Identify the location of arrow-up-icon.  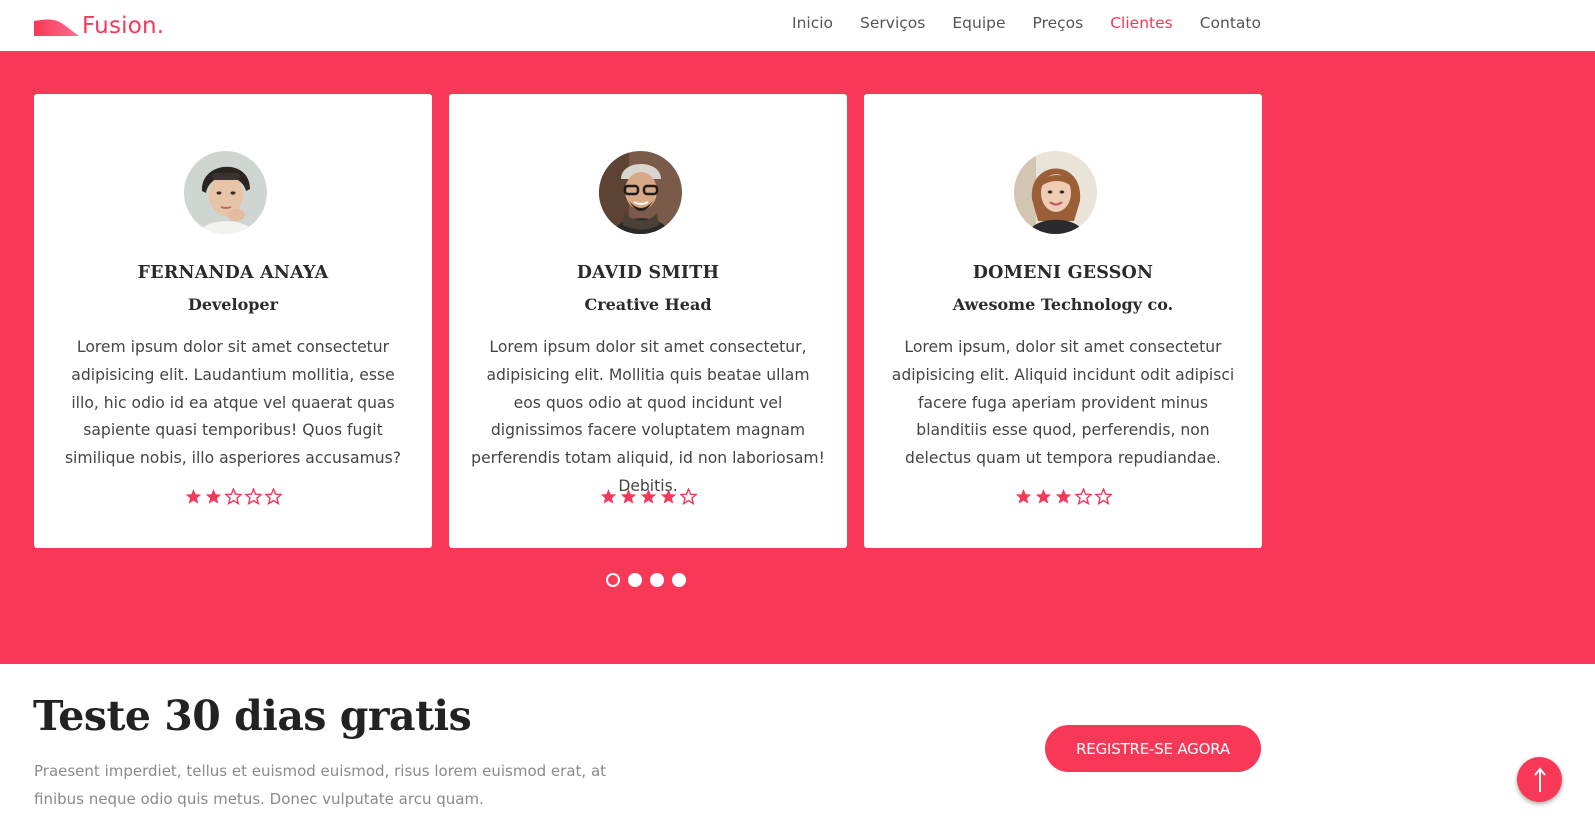
(1539, 779).